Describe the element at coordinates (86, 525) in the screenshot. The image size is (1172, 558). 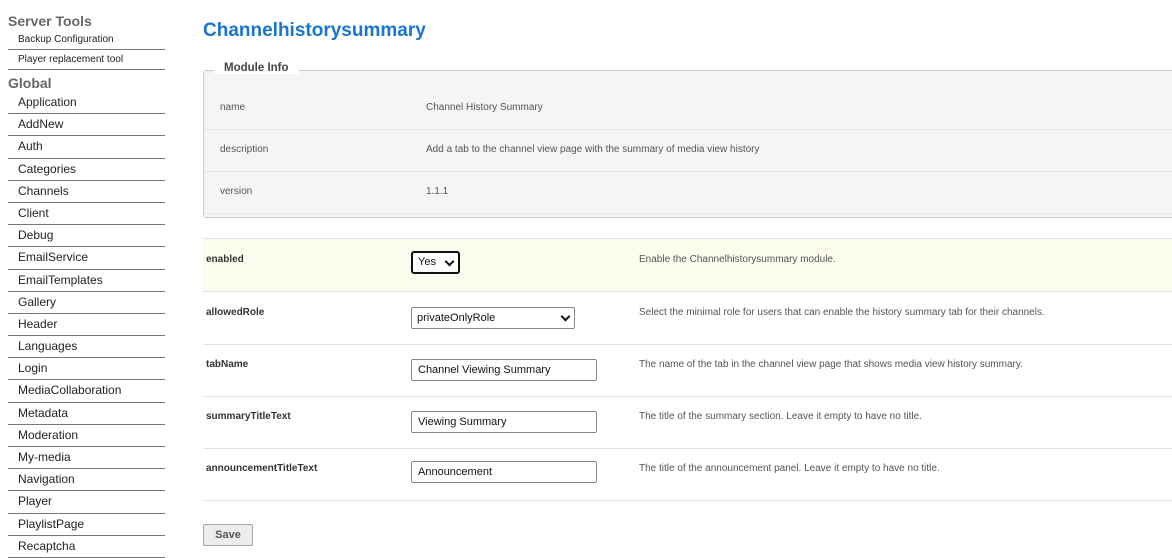
I see `sidebar-item-playlistpage: PlaylistPage` at that location.